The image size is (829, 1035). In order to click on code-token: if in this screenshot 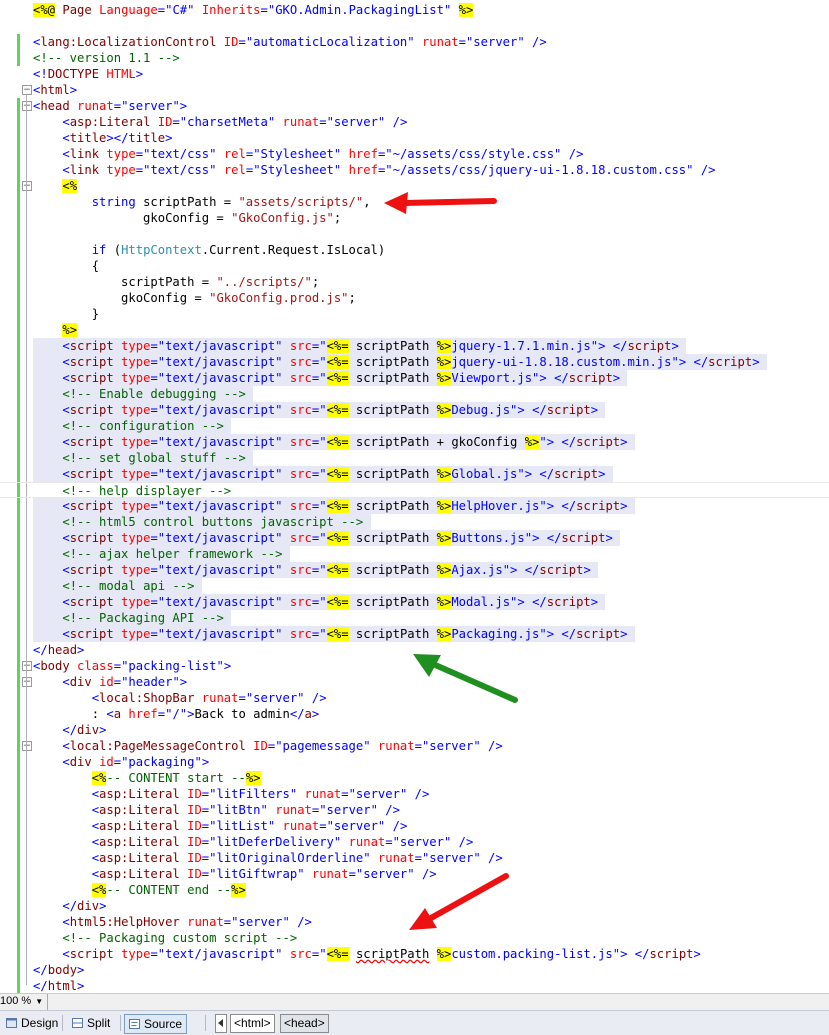, I will do `click(99, 250)`.